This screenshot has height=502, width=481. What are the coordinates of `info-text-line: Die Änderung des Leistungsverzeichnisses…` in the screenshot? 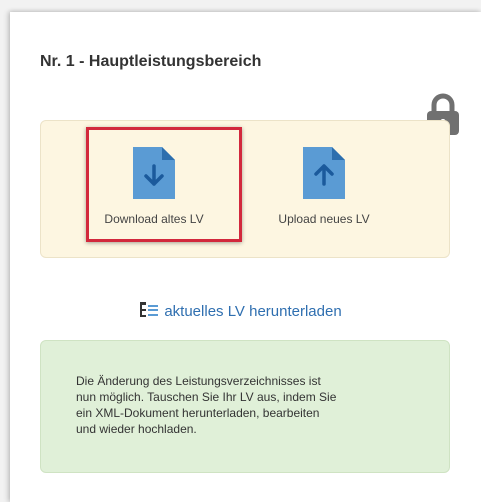 It's located at (198, 381).